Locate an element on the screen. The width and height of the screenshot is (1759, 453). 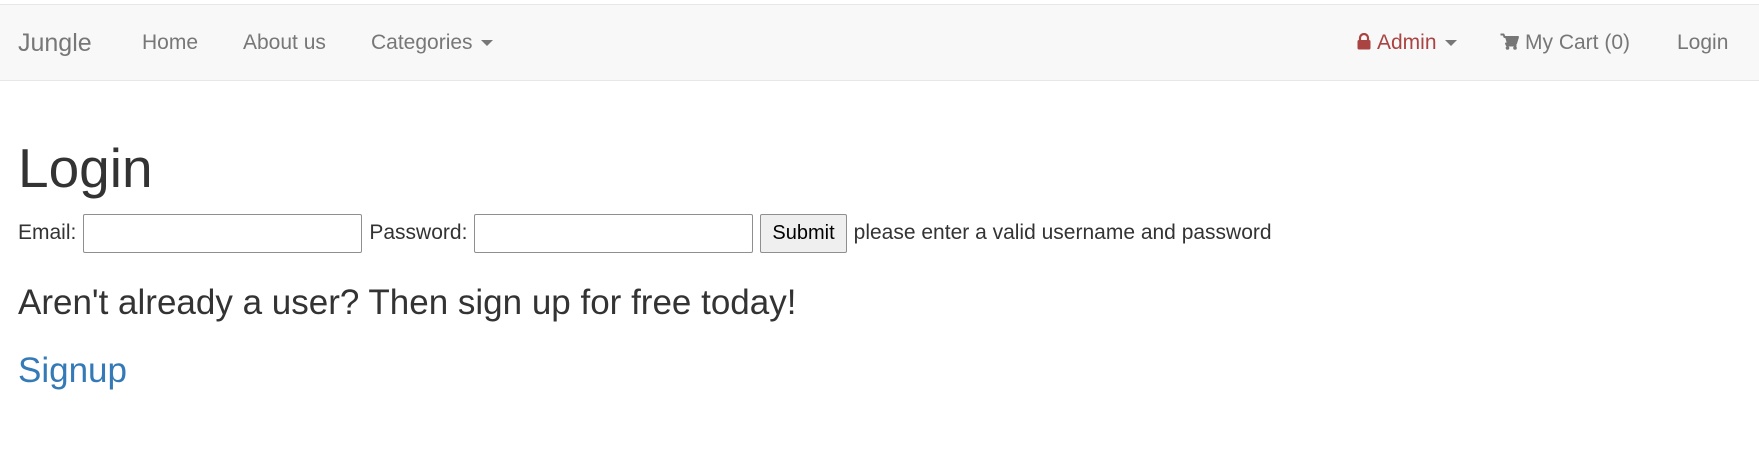
categories-dropdown: Categories is located at coordinates (432, 43).